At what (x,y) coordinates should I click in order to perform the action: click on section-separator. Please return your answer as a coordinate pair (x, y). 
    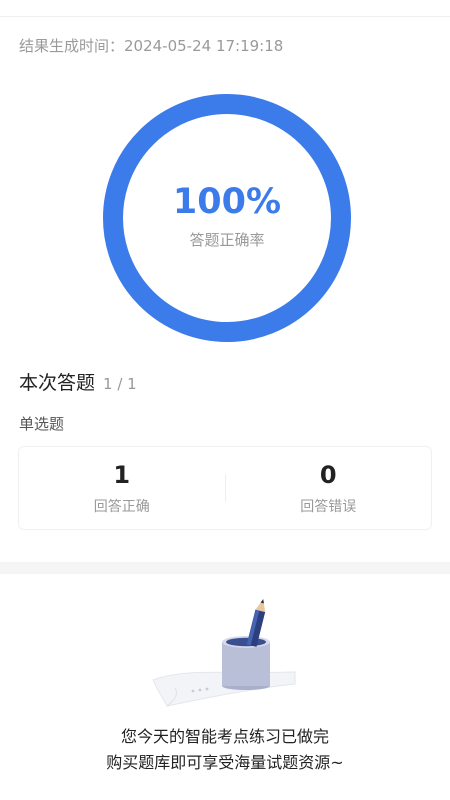
    Looking at the image, I should click on (225, 568).